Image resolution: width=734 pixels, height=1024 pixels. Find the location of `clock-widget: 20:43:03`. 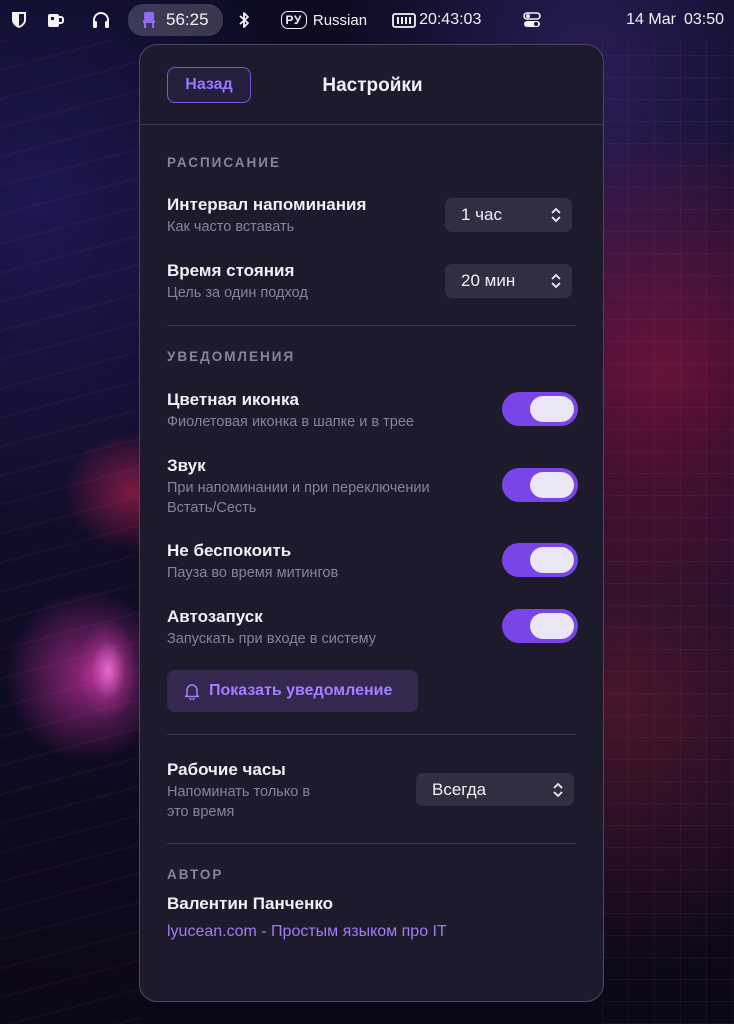

clock-widget: 20:43:03 is located at coordinates (436, 20).